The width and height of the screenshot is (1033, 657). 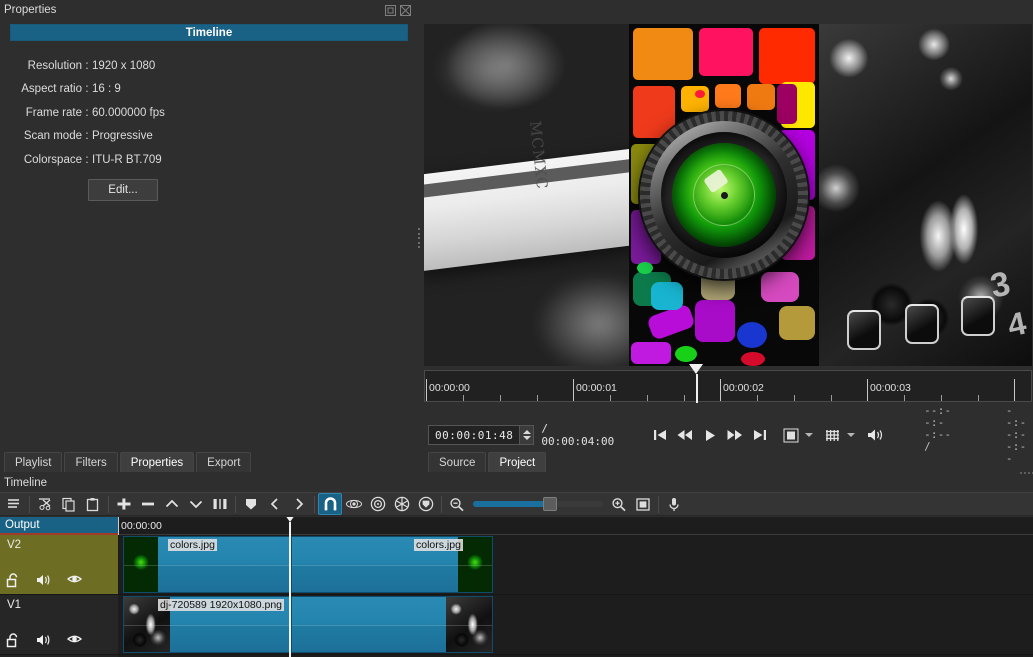 I want to click on marker-button, so click(x=251, y=504).